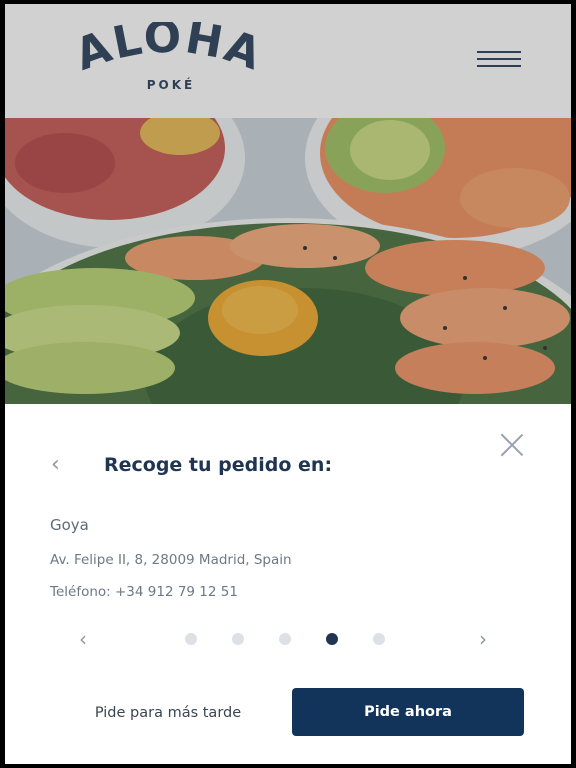 The width and height of the screenshot is (576, 768). What do you see at coordinates (512, 445) in the screenshot?
I see `close-icon` at bounding box center [512, 445].